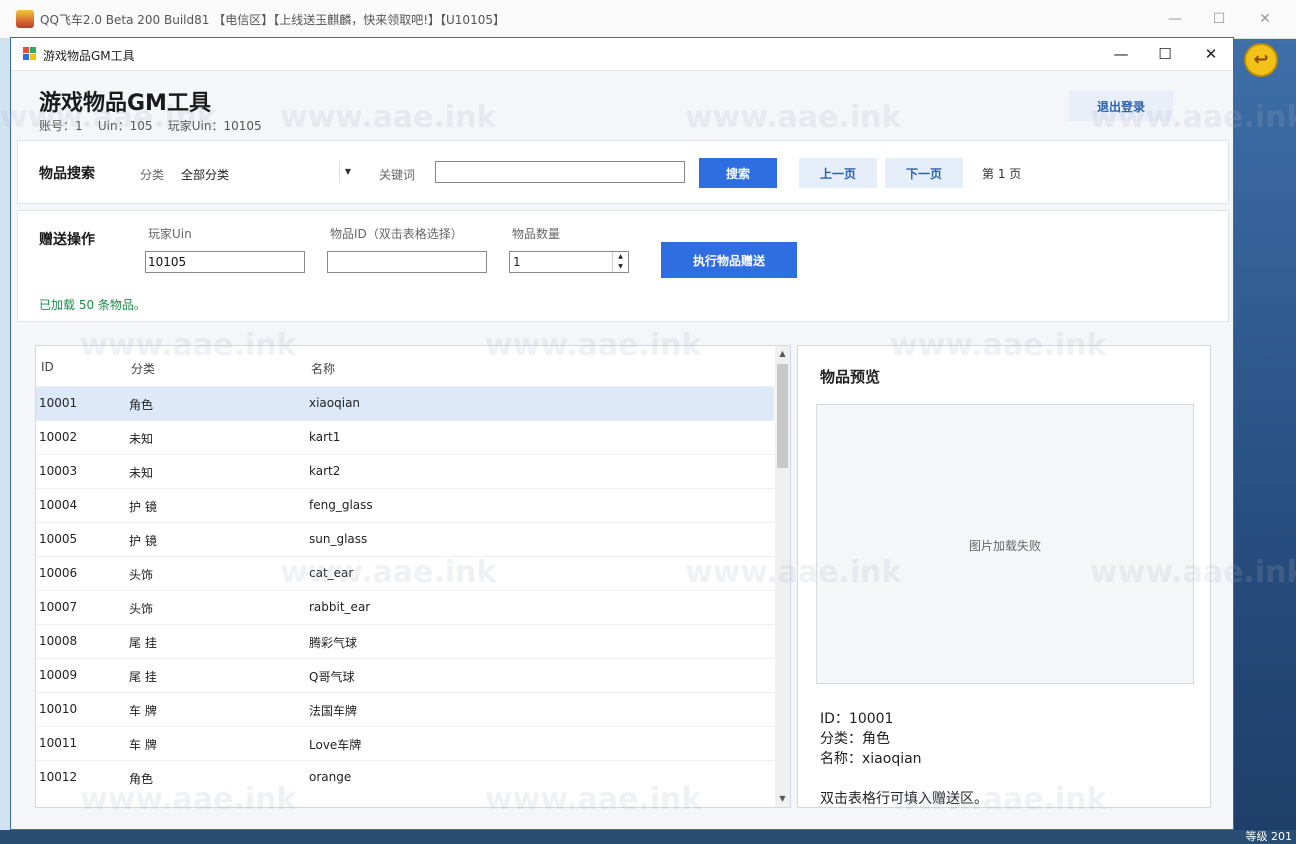 This screenshot has width=1296, height=844. What do you see at coordinates (58, 743) in the screenshot?
I see `cell-id: 10011` at bounding box center [58, 743].